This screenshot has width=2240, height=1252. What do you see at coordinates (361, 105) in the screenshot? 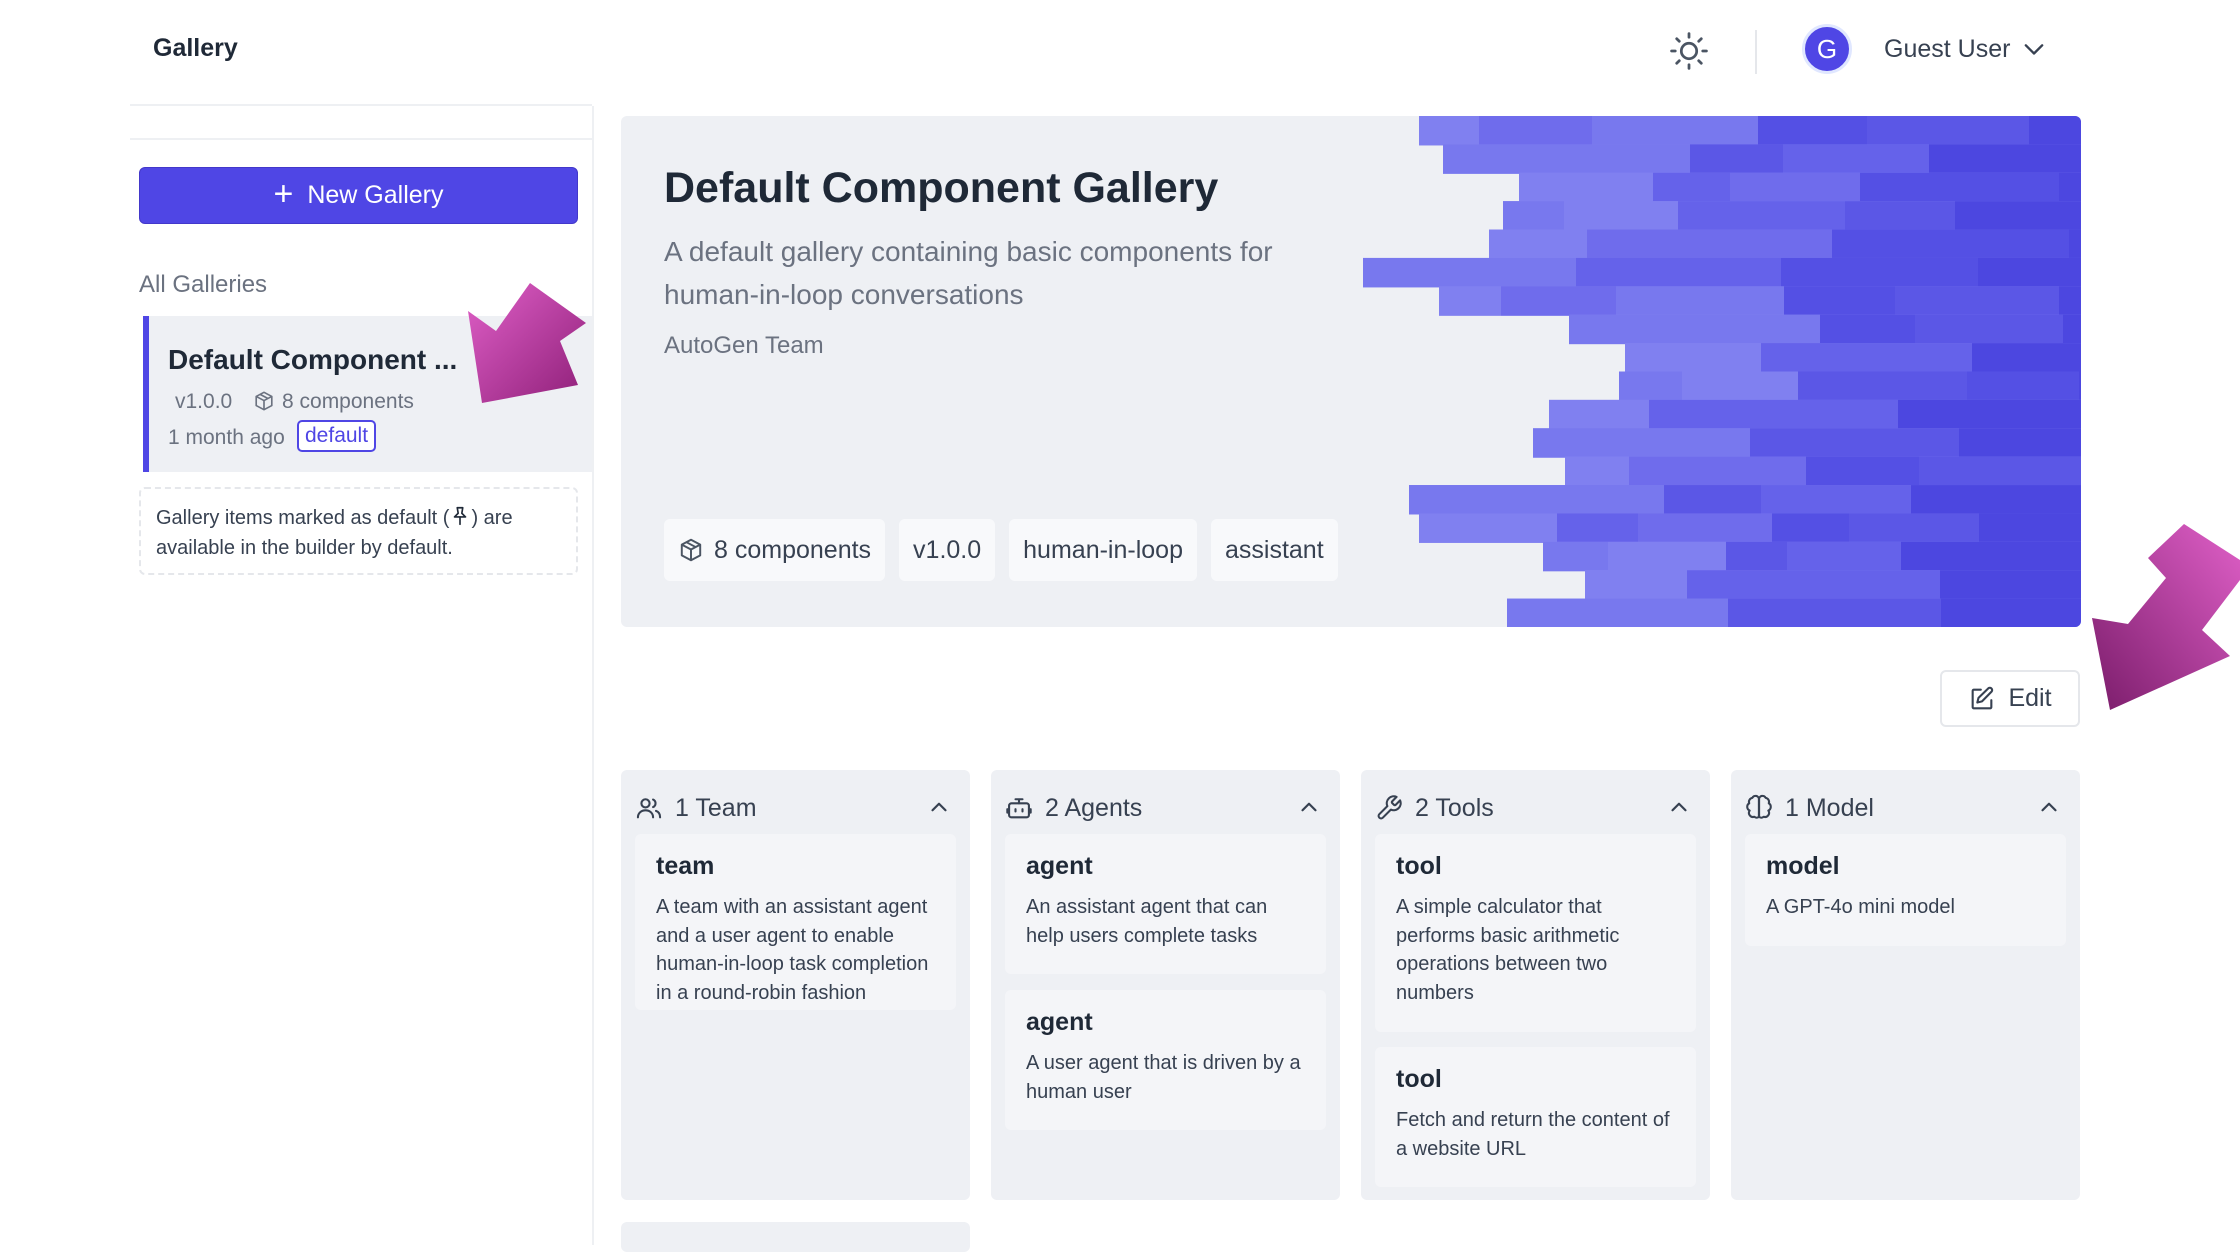
I see `header-divider-line` at bounding box center [361, 105].